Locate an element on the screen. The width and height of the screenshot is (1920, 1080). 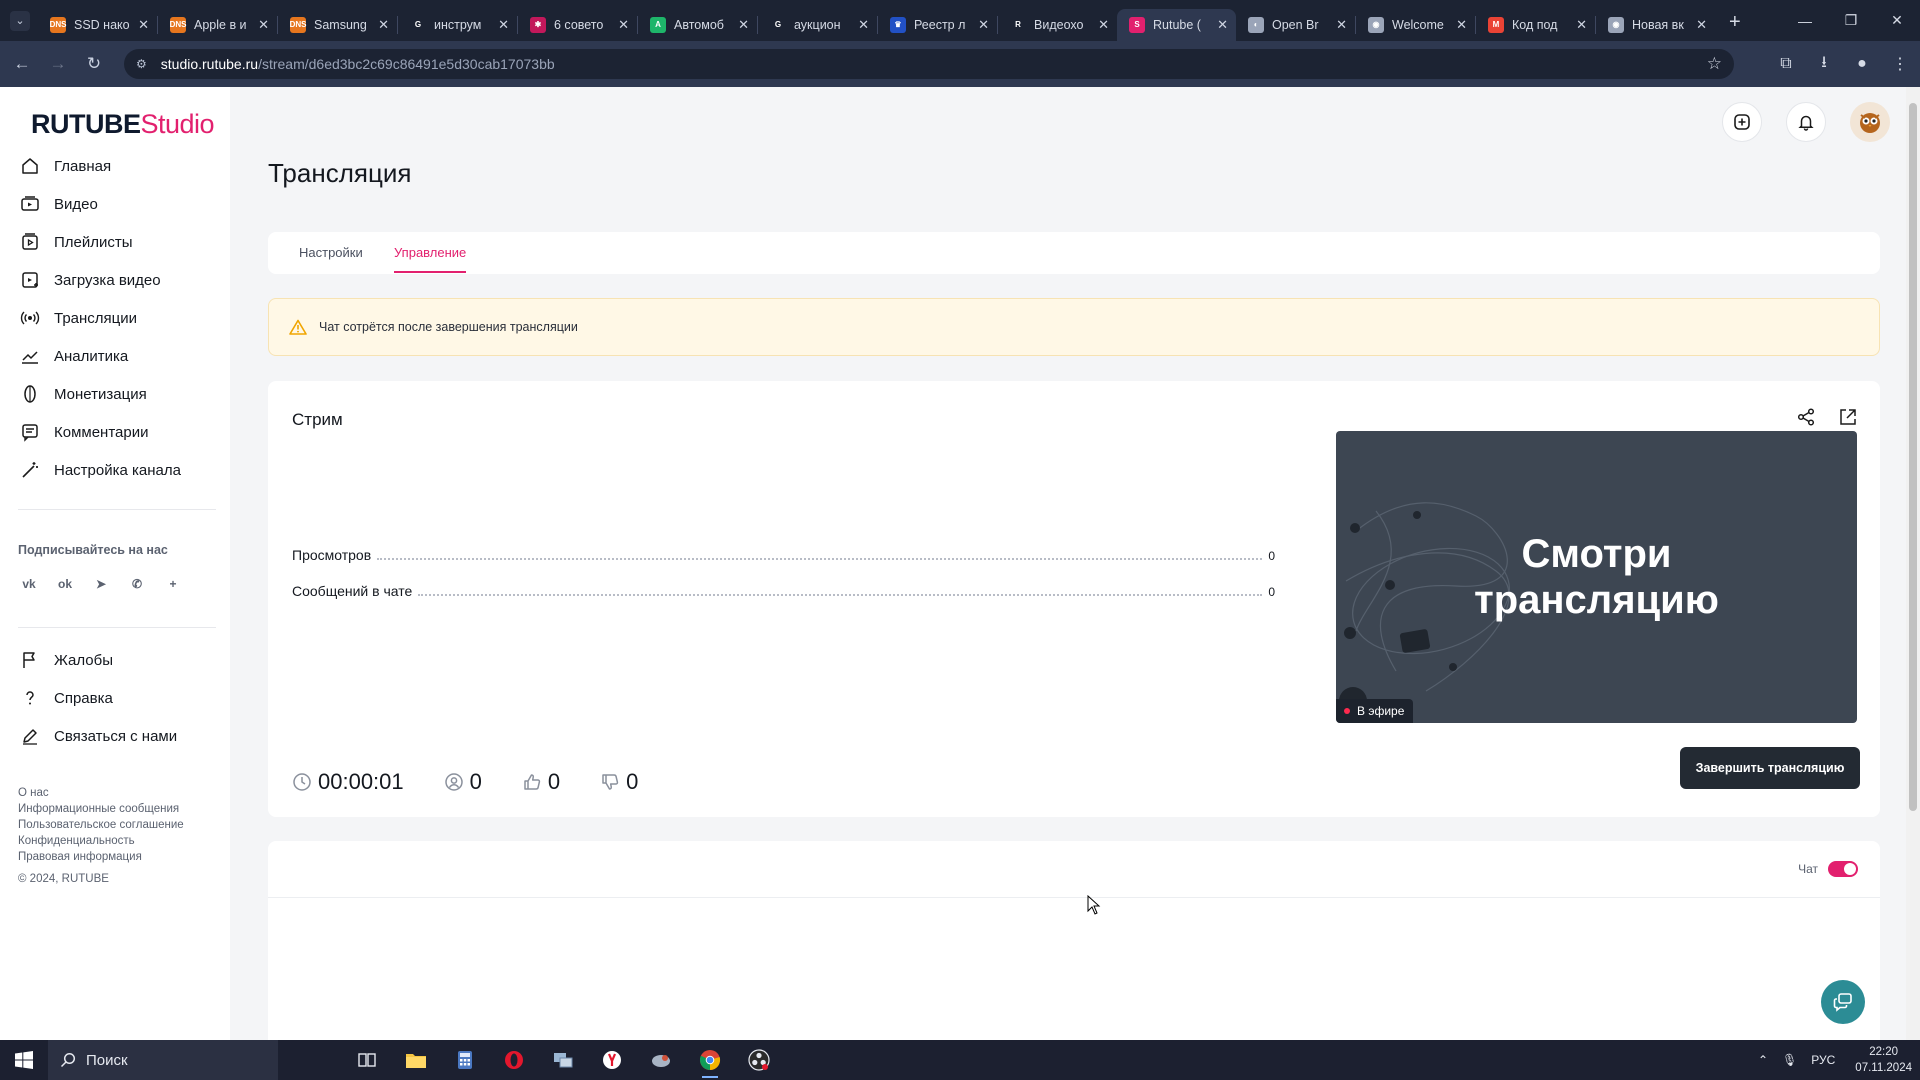
footer-link: Правовая информация is located at coordinates (101, 857).